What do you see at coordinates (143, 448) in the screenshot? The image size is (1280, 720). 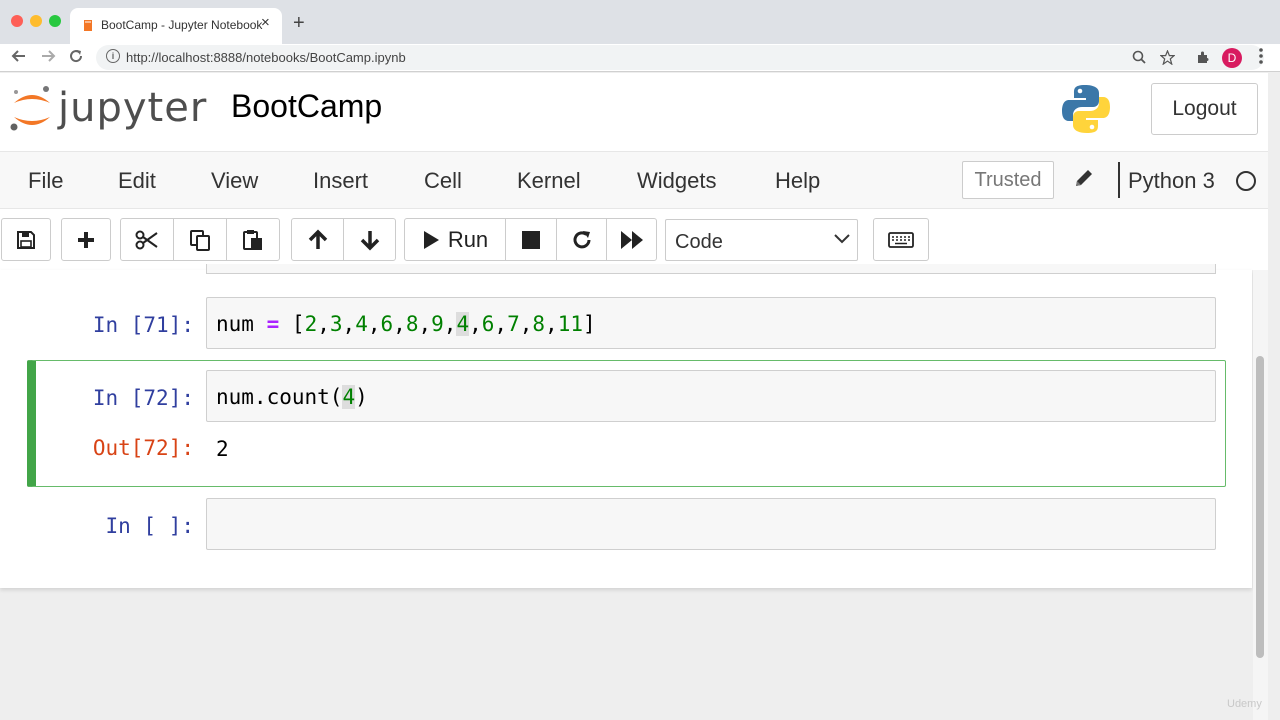 I see `output-prompt: Out[72]:` at bounding box center [143, 448].